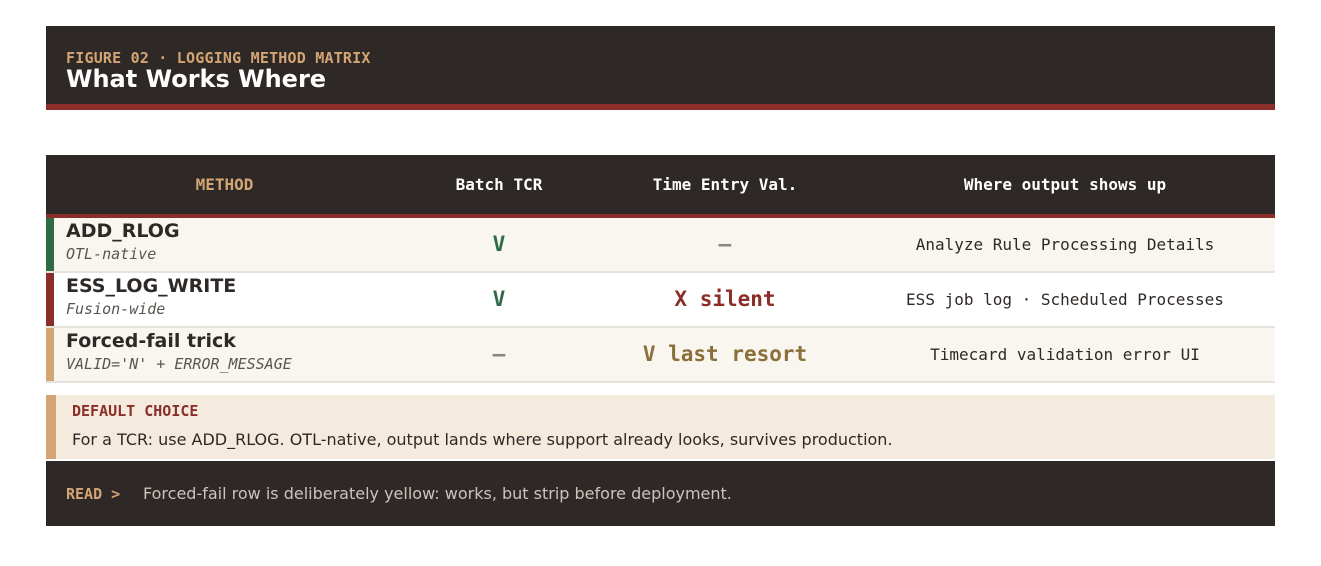 The height and width of the screenshot is (566, 1321). I want to click on output-location: ESS job log · Scheduled Processes, so click(1065, 299).